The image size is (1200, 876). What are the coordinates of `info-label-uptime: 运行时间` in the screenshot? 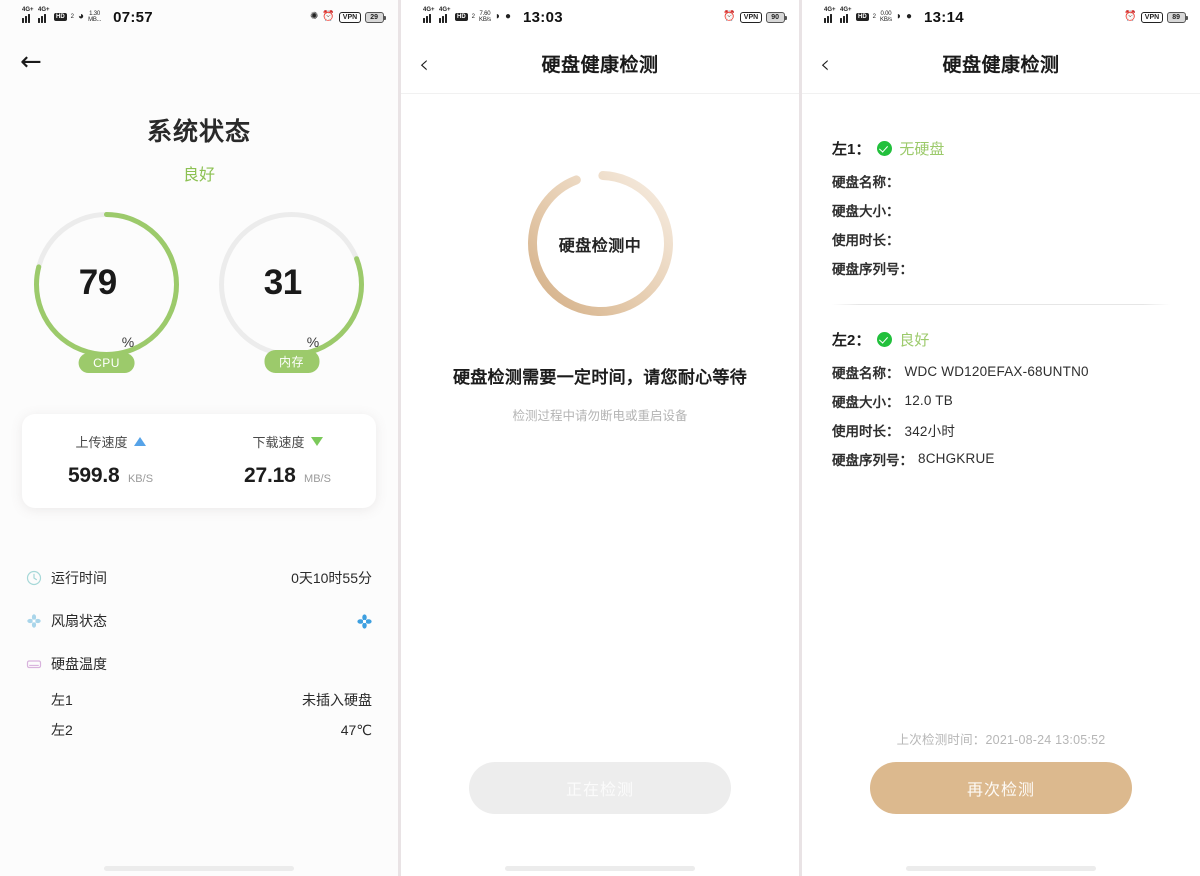 It's located at (79, 577).